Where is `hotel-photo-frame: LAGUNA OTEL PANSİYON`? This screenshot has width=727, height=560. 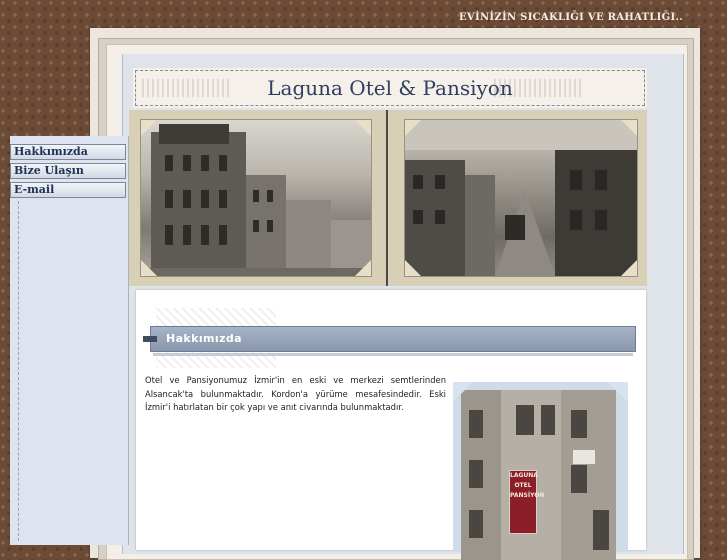
hotel-photo-frame: LAGUNA OTEL PANSİYON is located at coordinates (540, 471).